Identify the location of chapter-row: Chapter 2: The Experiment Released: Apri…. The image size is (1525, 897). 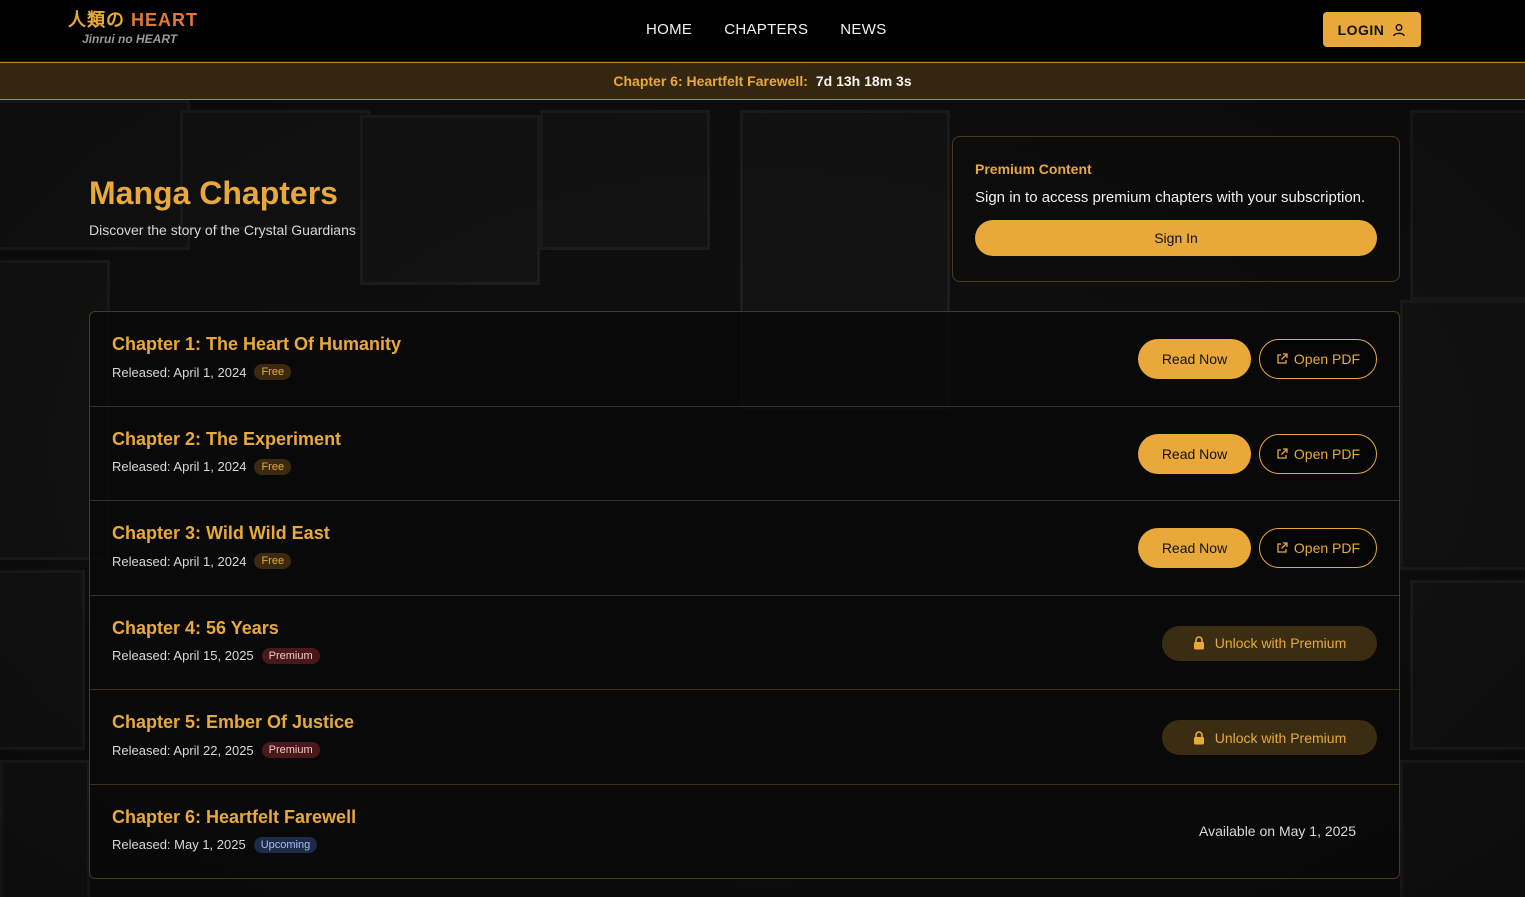
(744, 454).